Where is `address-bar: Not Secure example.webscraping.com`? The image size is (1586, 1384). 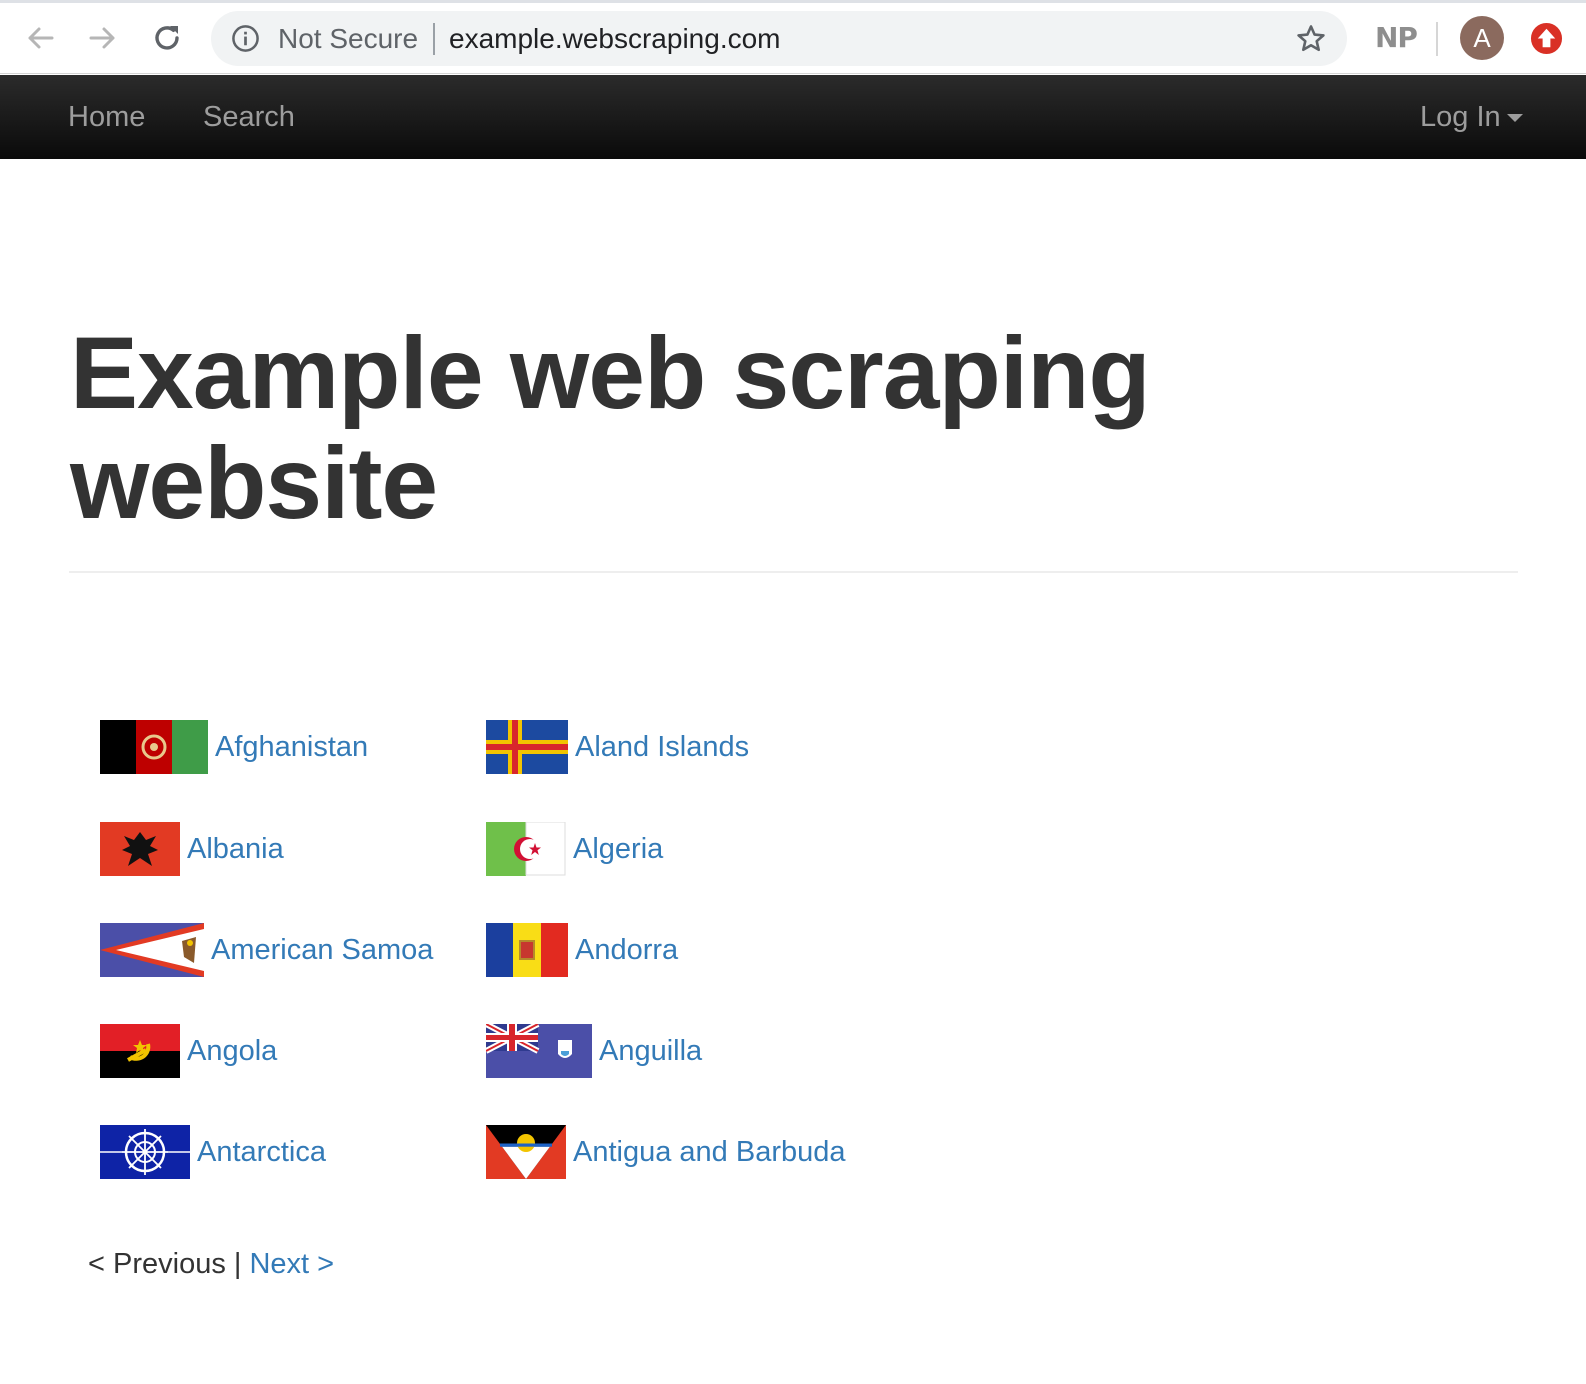
address-bar: Not Secure example.webscraping.com is located at coordinates (779, 38).